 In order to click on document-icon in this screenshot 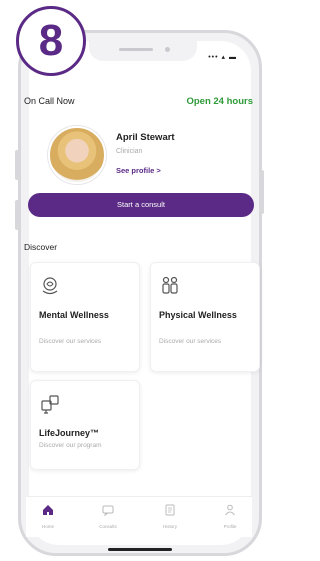, I will do `click(170, 510)`.